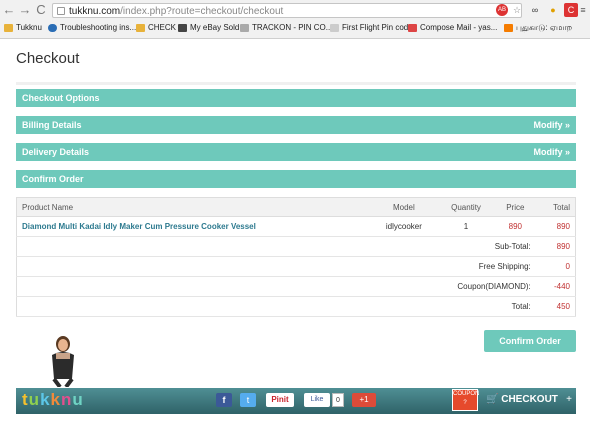 This screenshot has height=426, width=590. I want to click on table-header: Product Name Model Quantity Price Total, so click(296, 207).